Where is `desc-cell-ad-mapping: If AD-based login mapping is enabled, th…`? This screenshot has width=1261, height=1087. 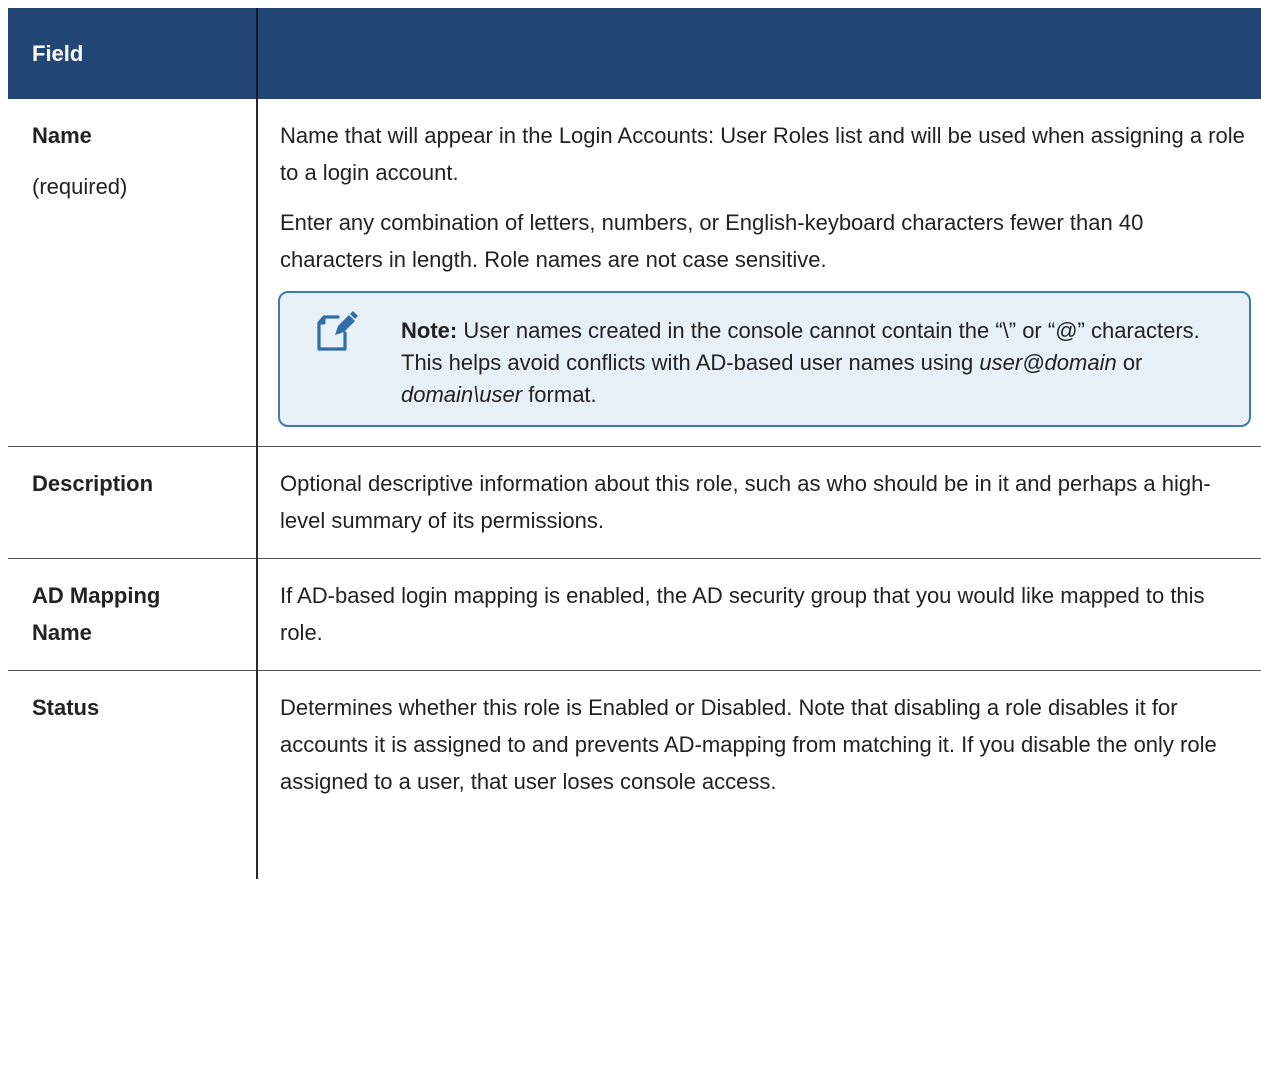 desc-cell-ad-mapping: If AD-based login mapping is enabled, th… is located at coordinates (759, 614).